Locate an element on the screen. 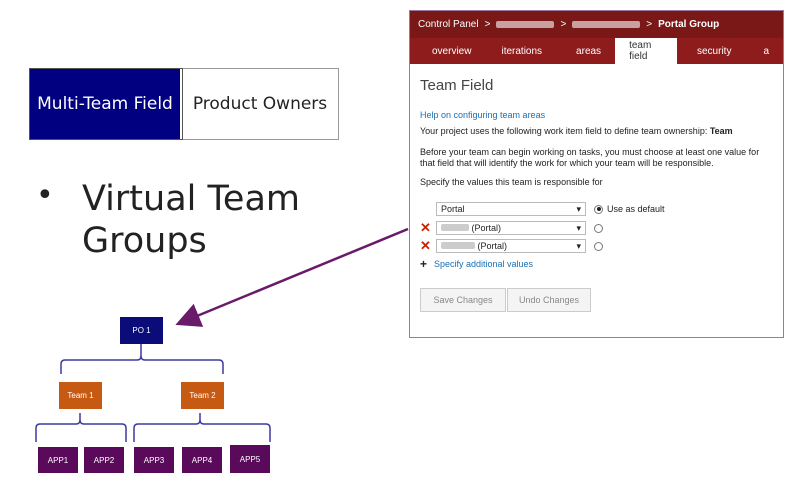 The height and width of the screenshot is (480, 795). org-node-app: APP5 is located at coordinates (250, 459).